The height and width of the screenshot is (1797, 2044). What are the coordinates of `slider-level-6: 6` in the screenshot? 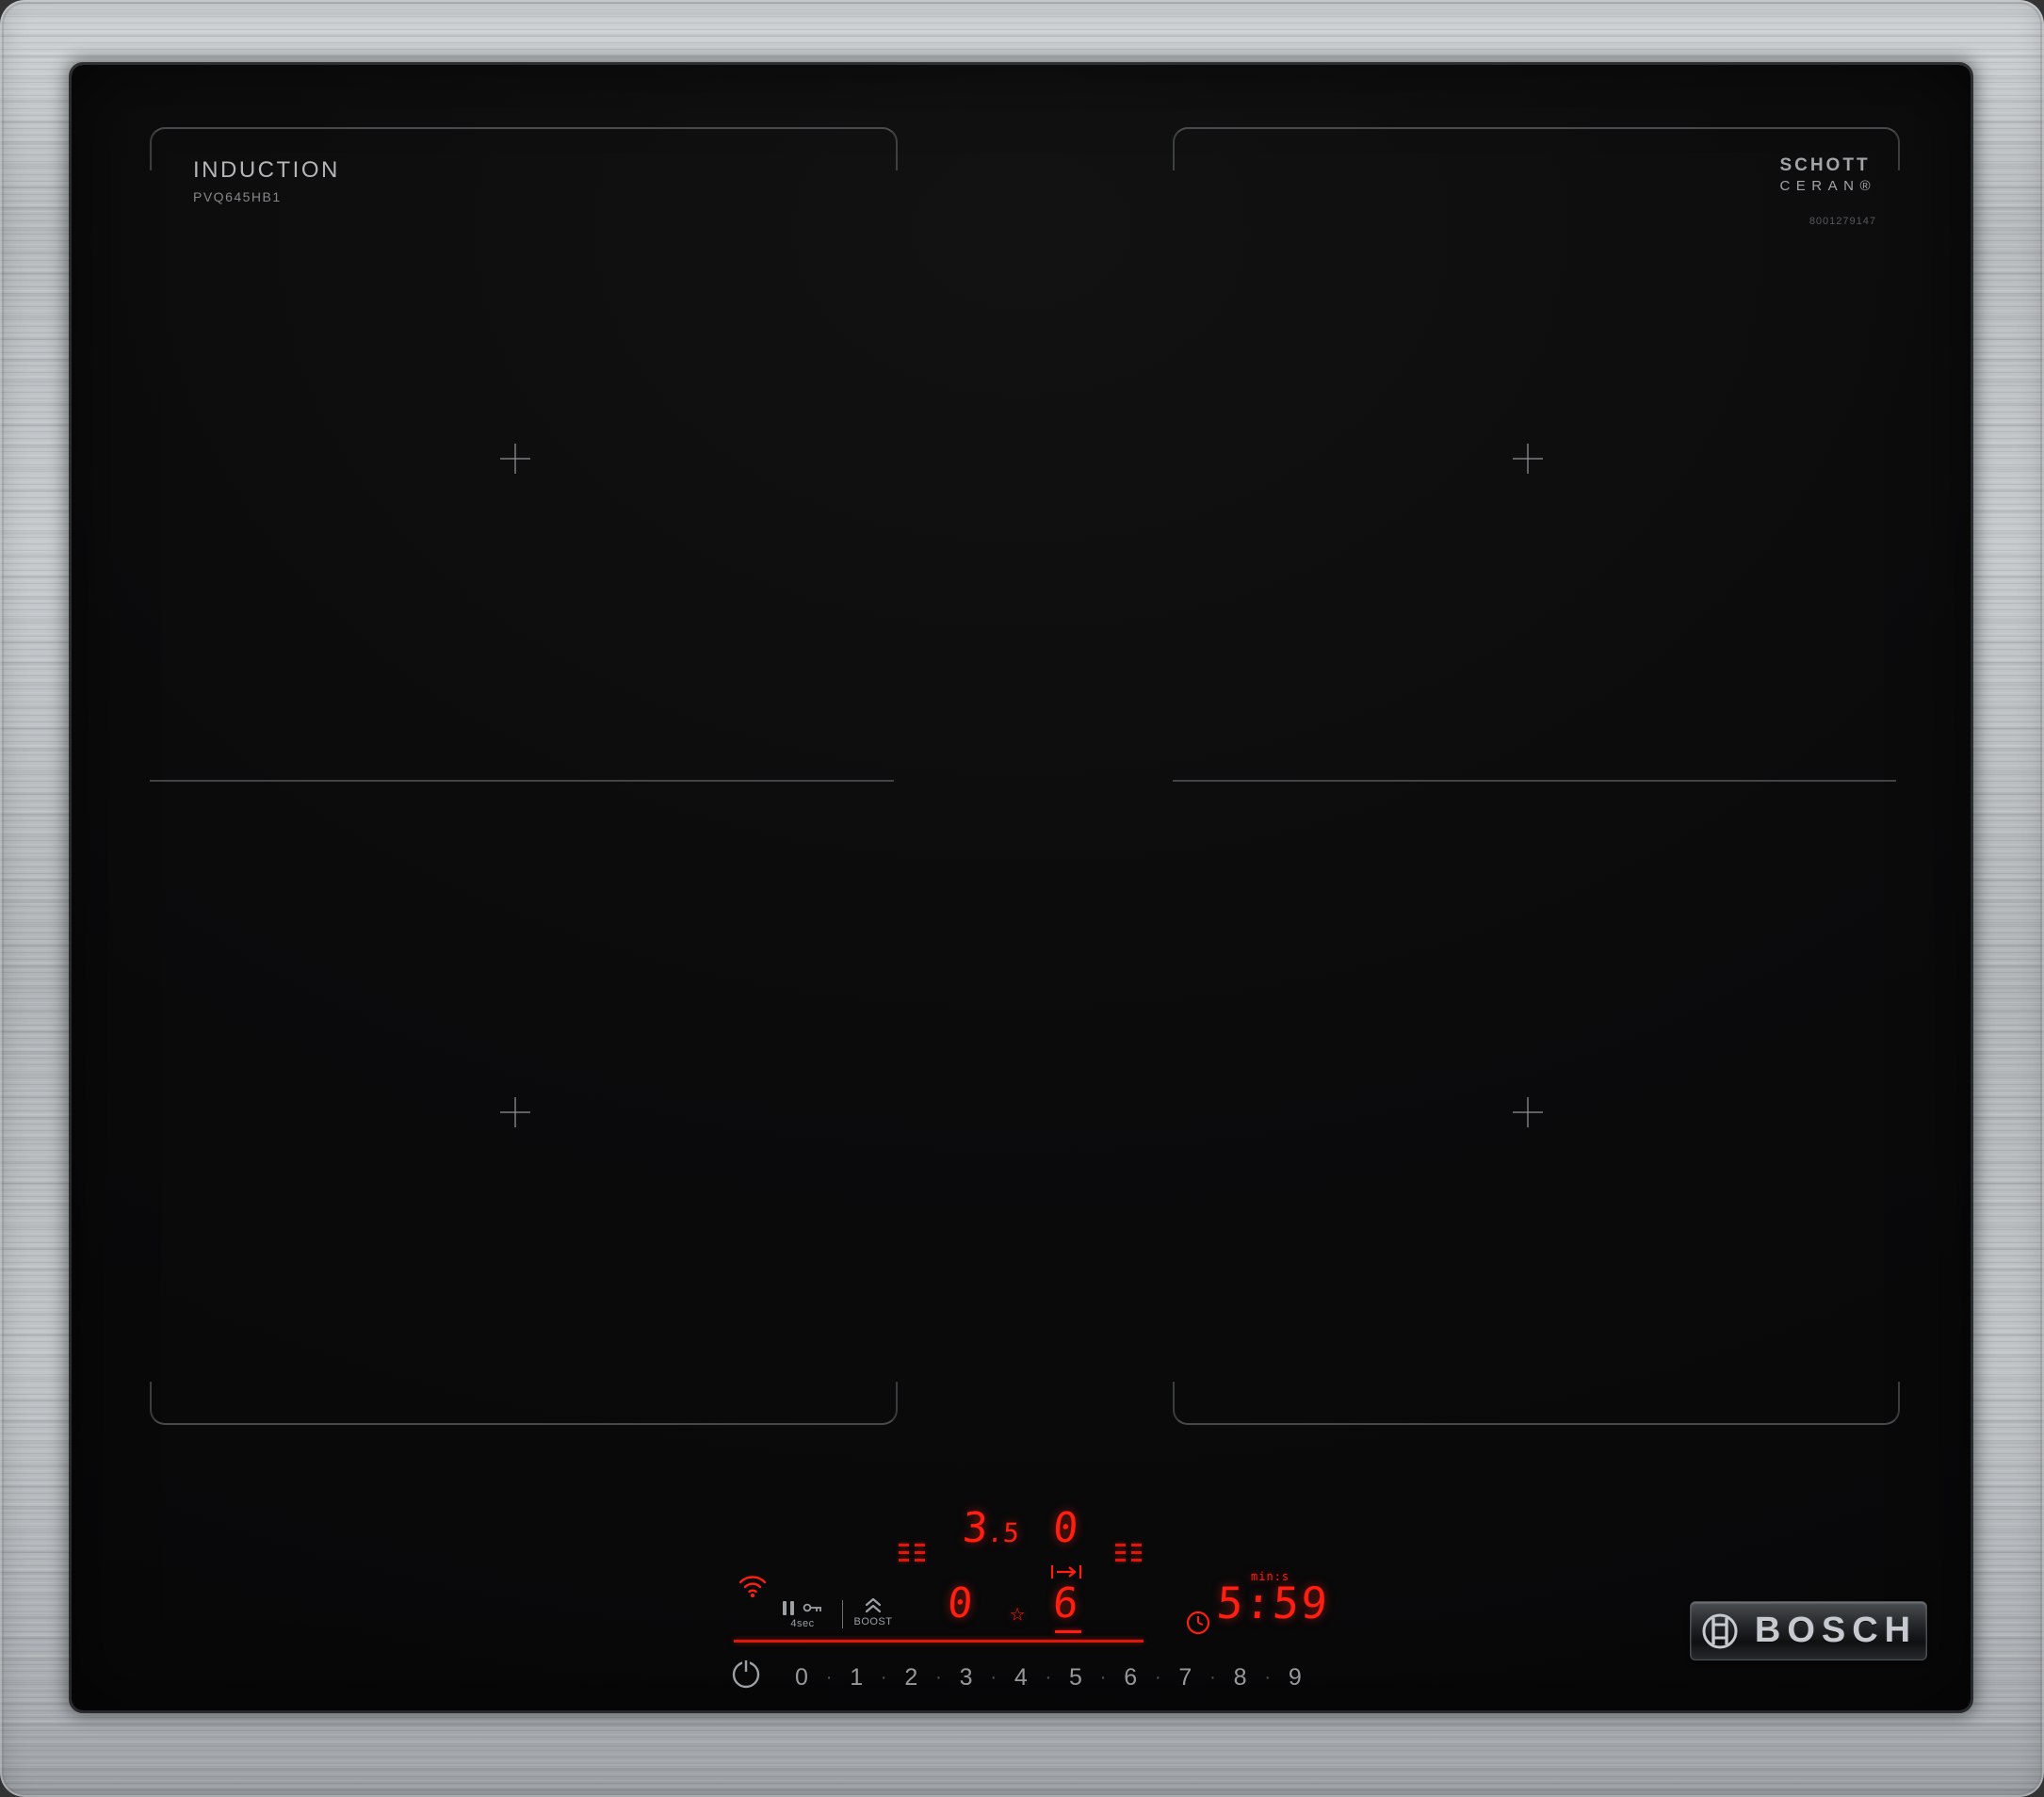 It's located at (1130, 1678).